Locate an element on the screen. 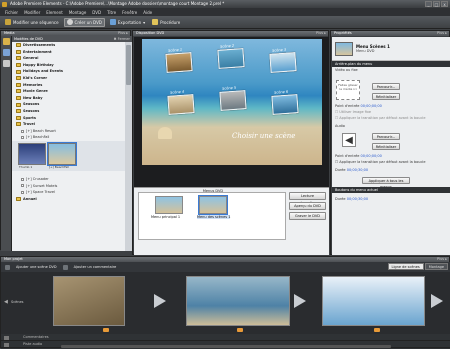 The image size is (450, 349). close-button: x is located at coordinates (444, 4).